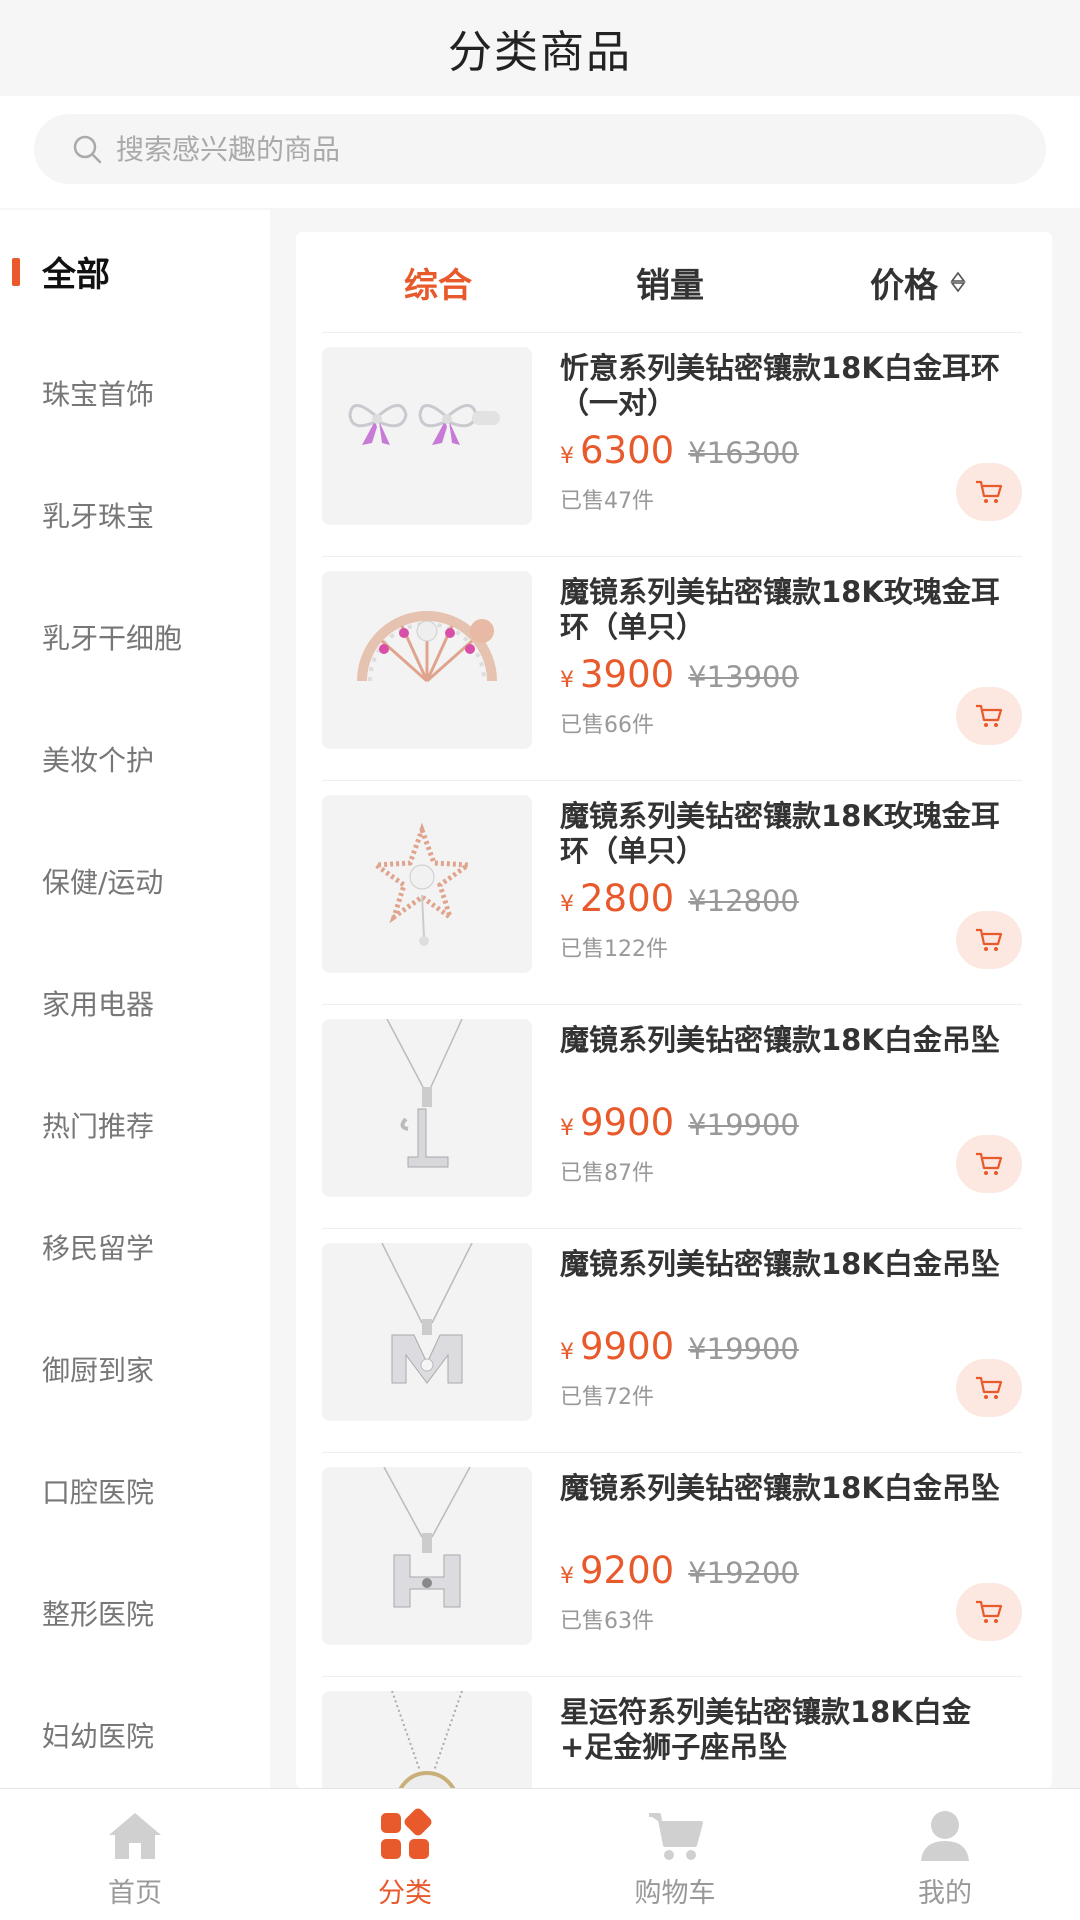  What do you see at coordinates (607, 1397) in the screenshot?
I see `sold-count: 已售72件` at bounding box center [607, 1397].